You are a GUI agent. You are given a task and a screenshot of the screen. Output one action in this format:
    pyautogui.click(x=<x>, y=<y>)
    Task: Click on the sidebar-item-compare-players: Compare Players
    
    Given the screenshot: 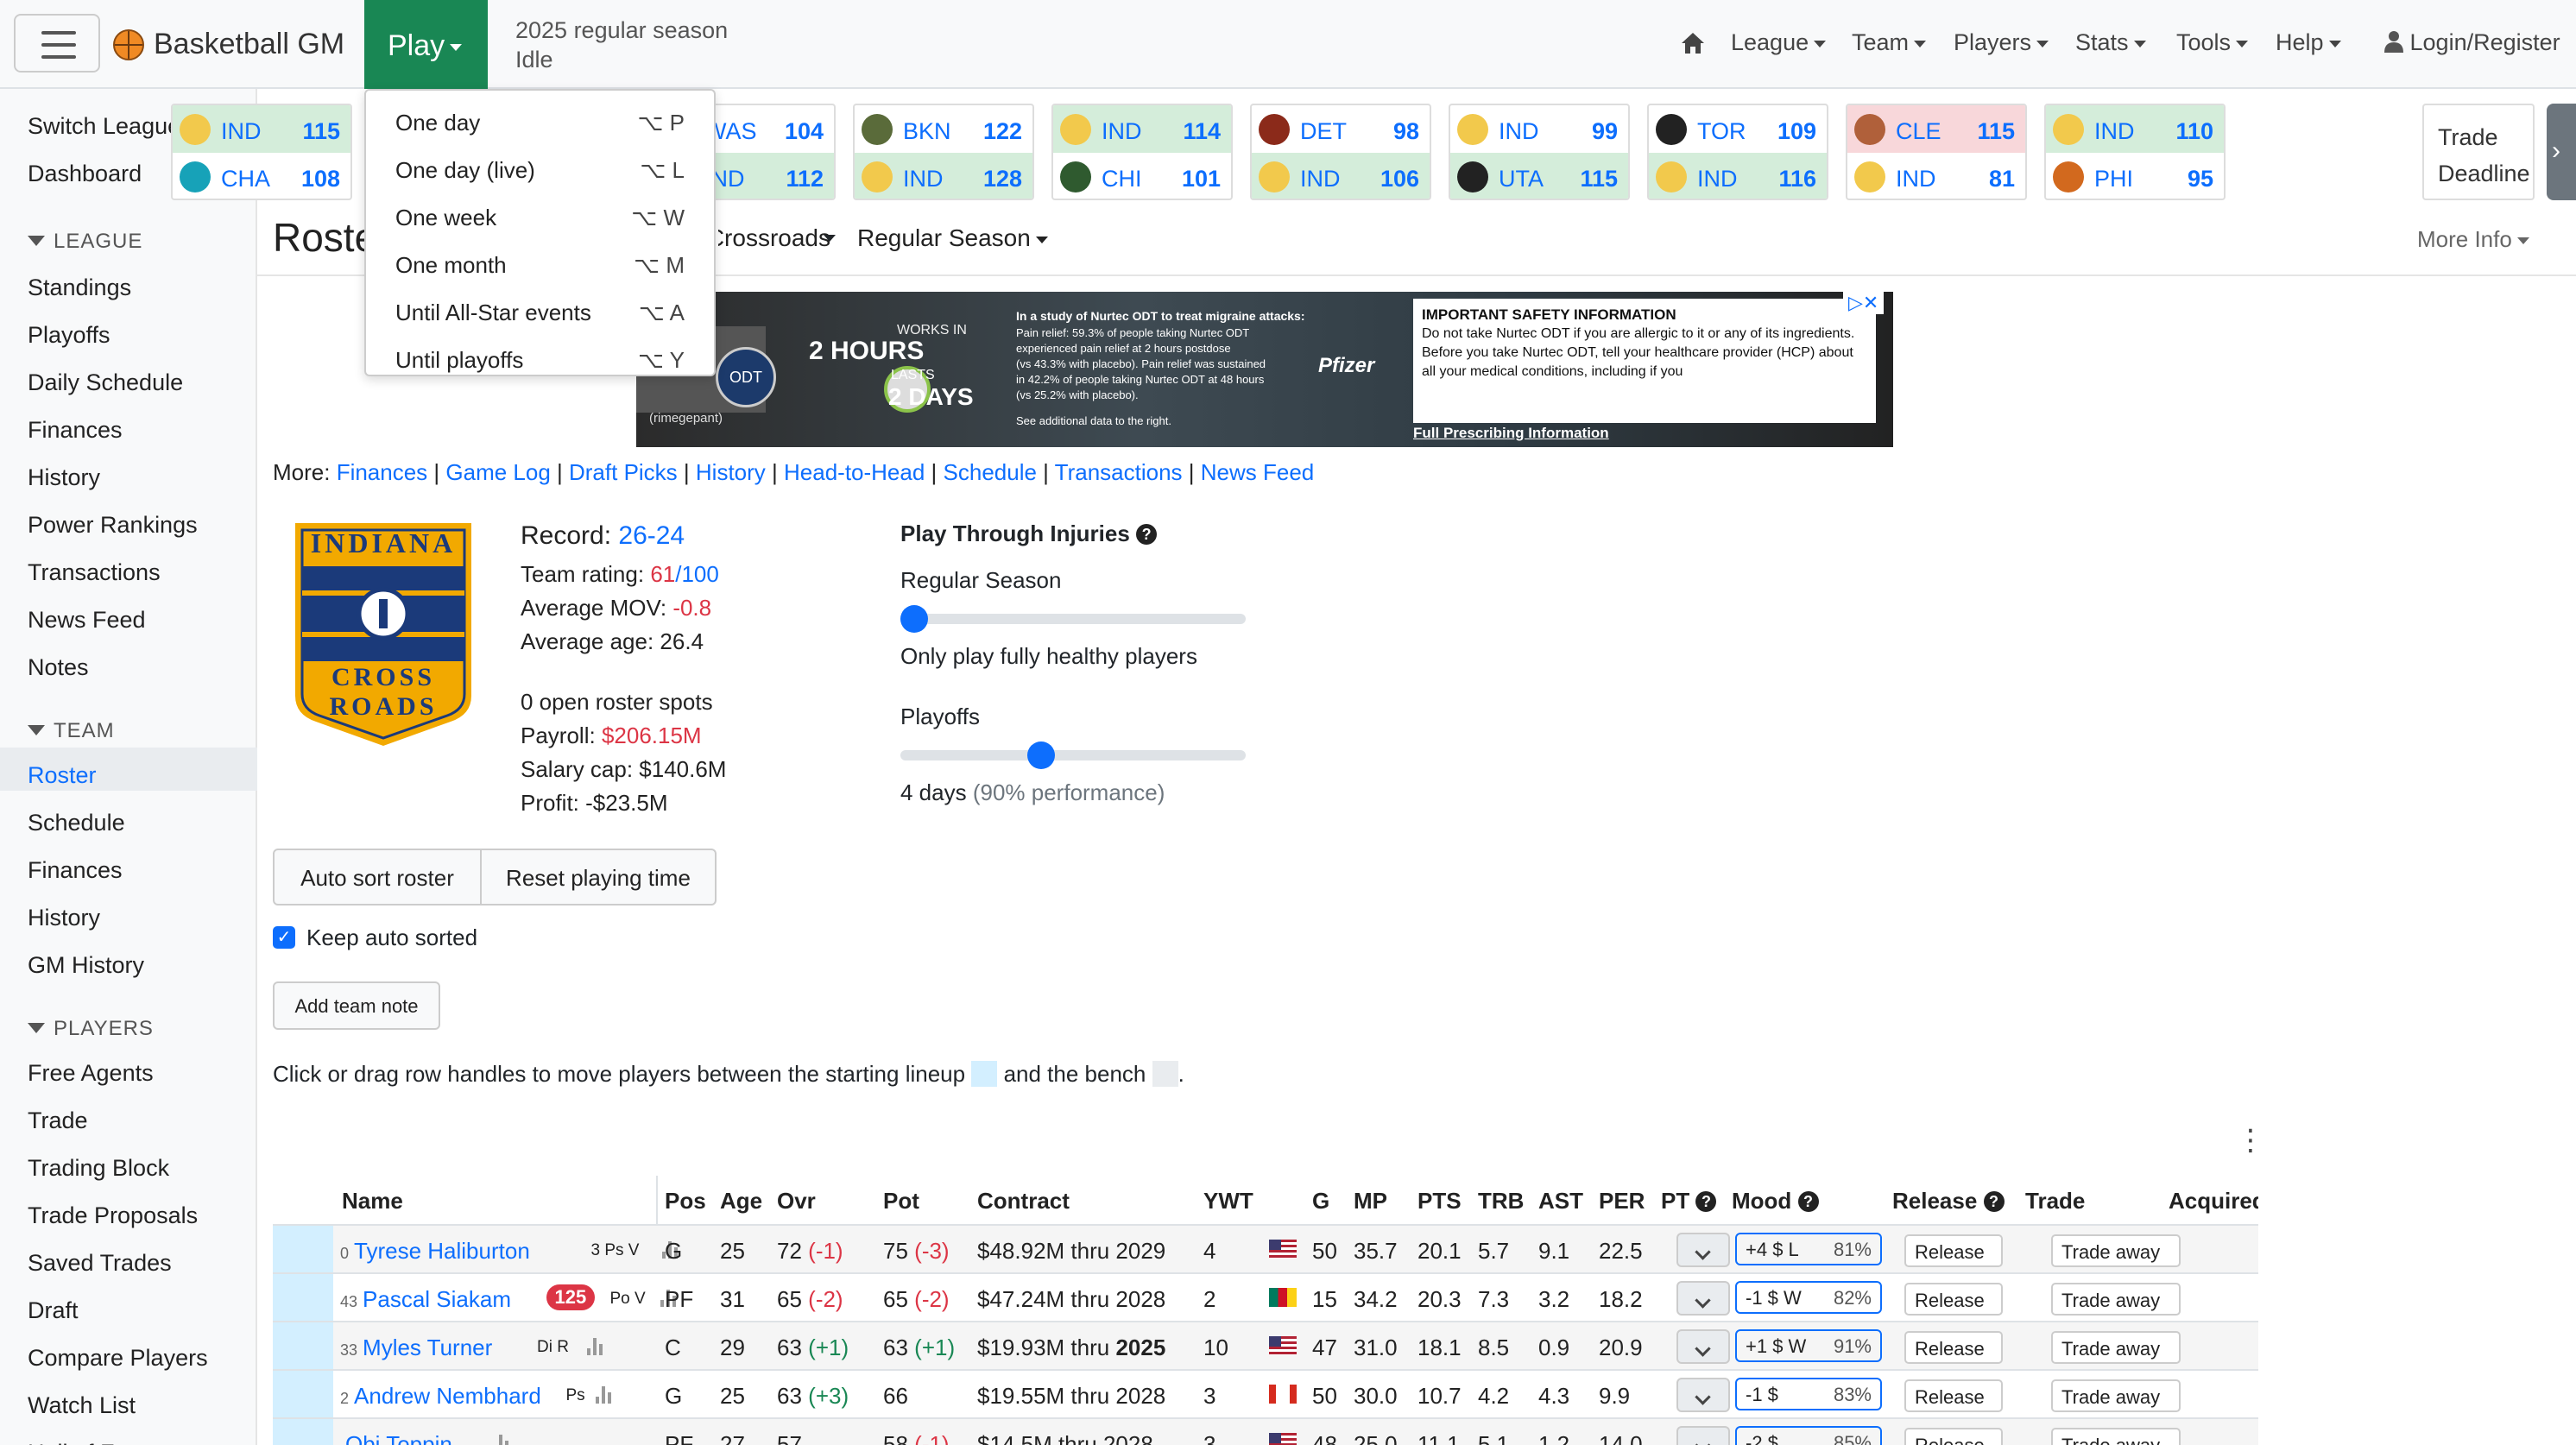 What is the action you would take?
    pyautogui.click(x=118, y=1358)
    